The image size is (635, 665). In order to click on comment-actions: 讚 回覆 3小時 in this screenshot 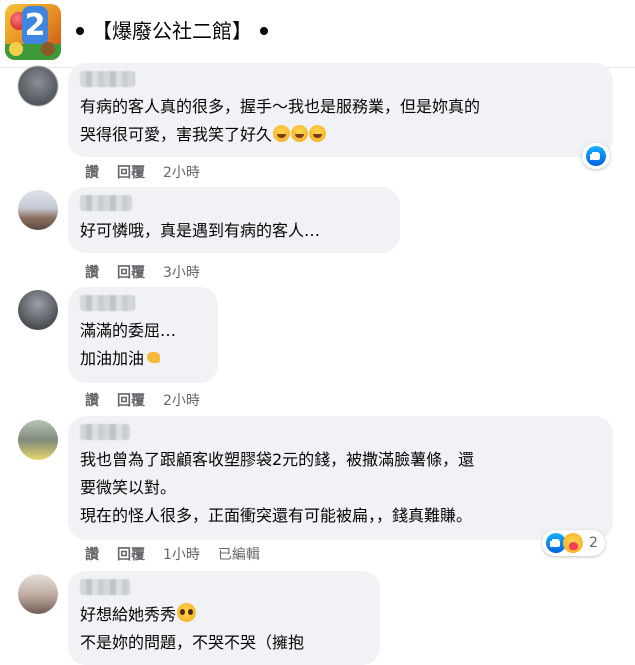, I will do `click(151, 272)`.